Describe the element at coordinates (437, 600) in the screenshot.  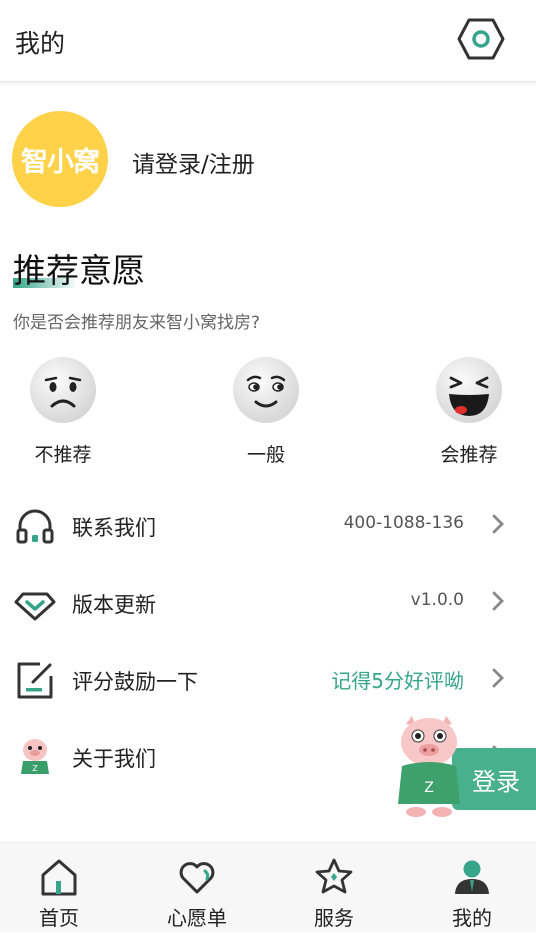
I see `version-number: v1.0.0` at that location.